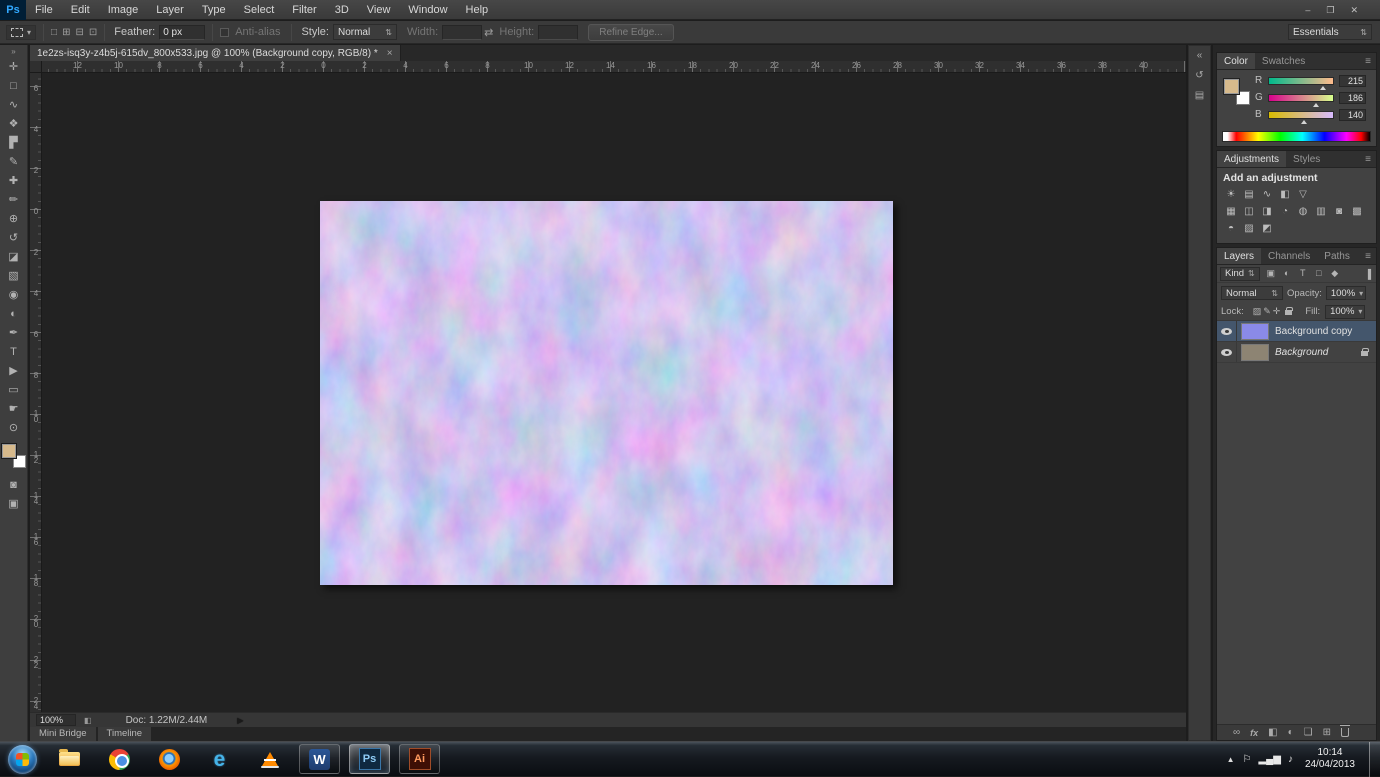  Describe the element at coordinates (477, 10) in the screenshot. I see `menu-item: Help` at that location.